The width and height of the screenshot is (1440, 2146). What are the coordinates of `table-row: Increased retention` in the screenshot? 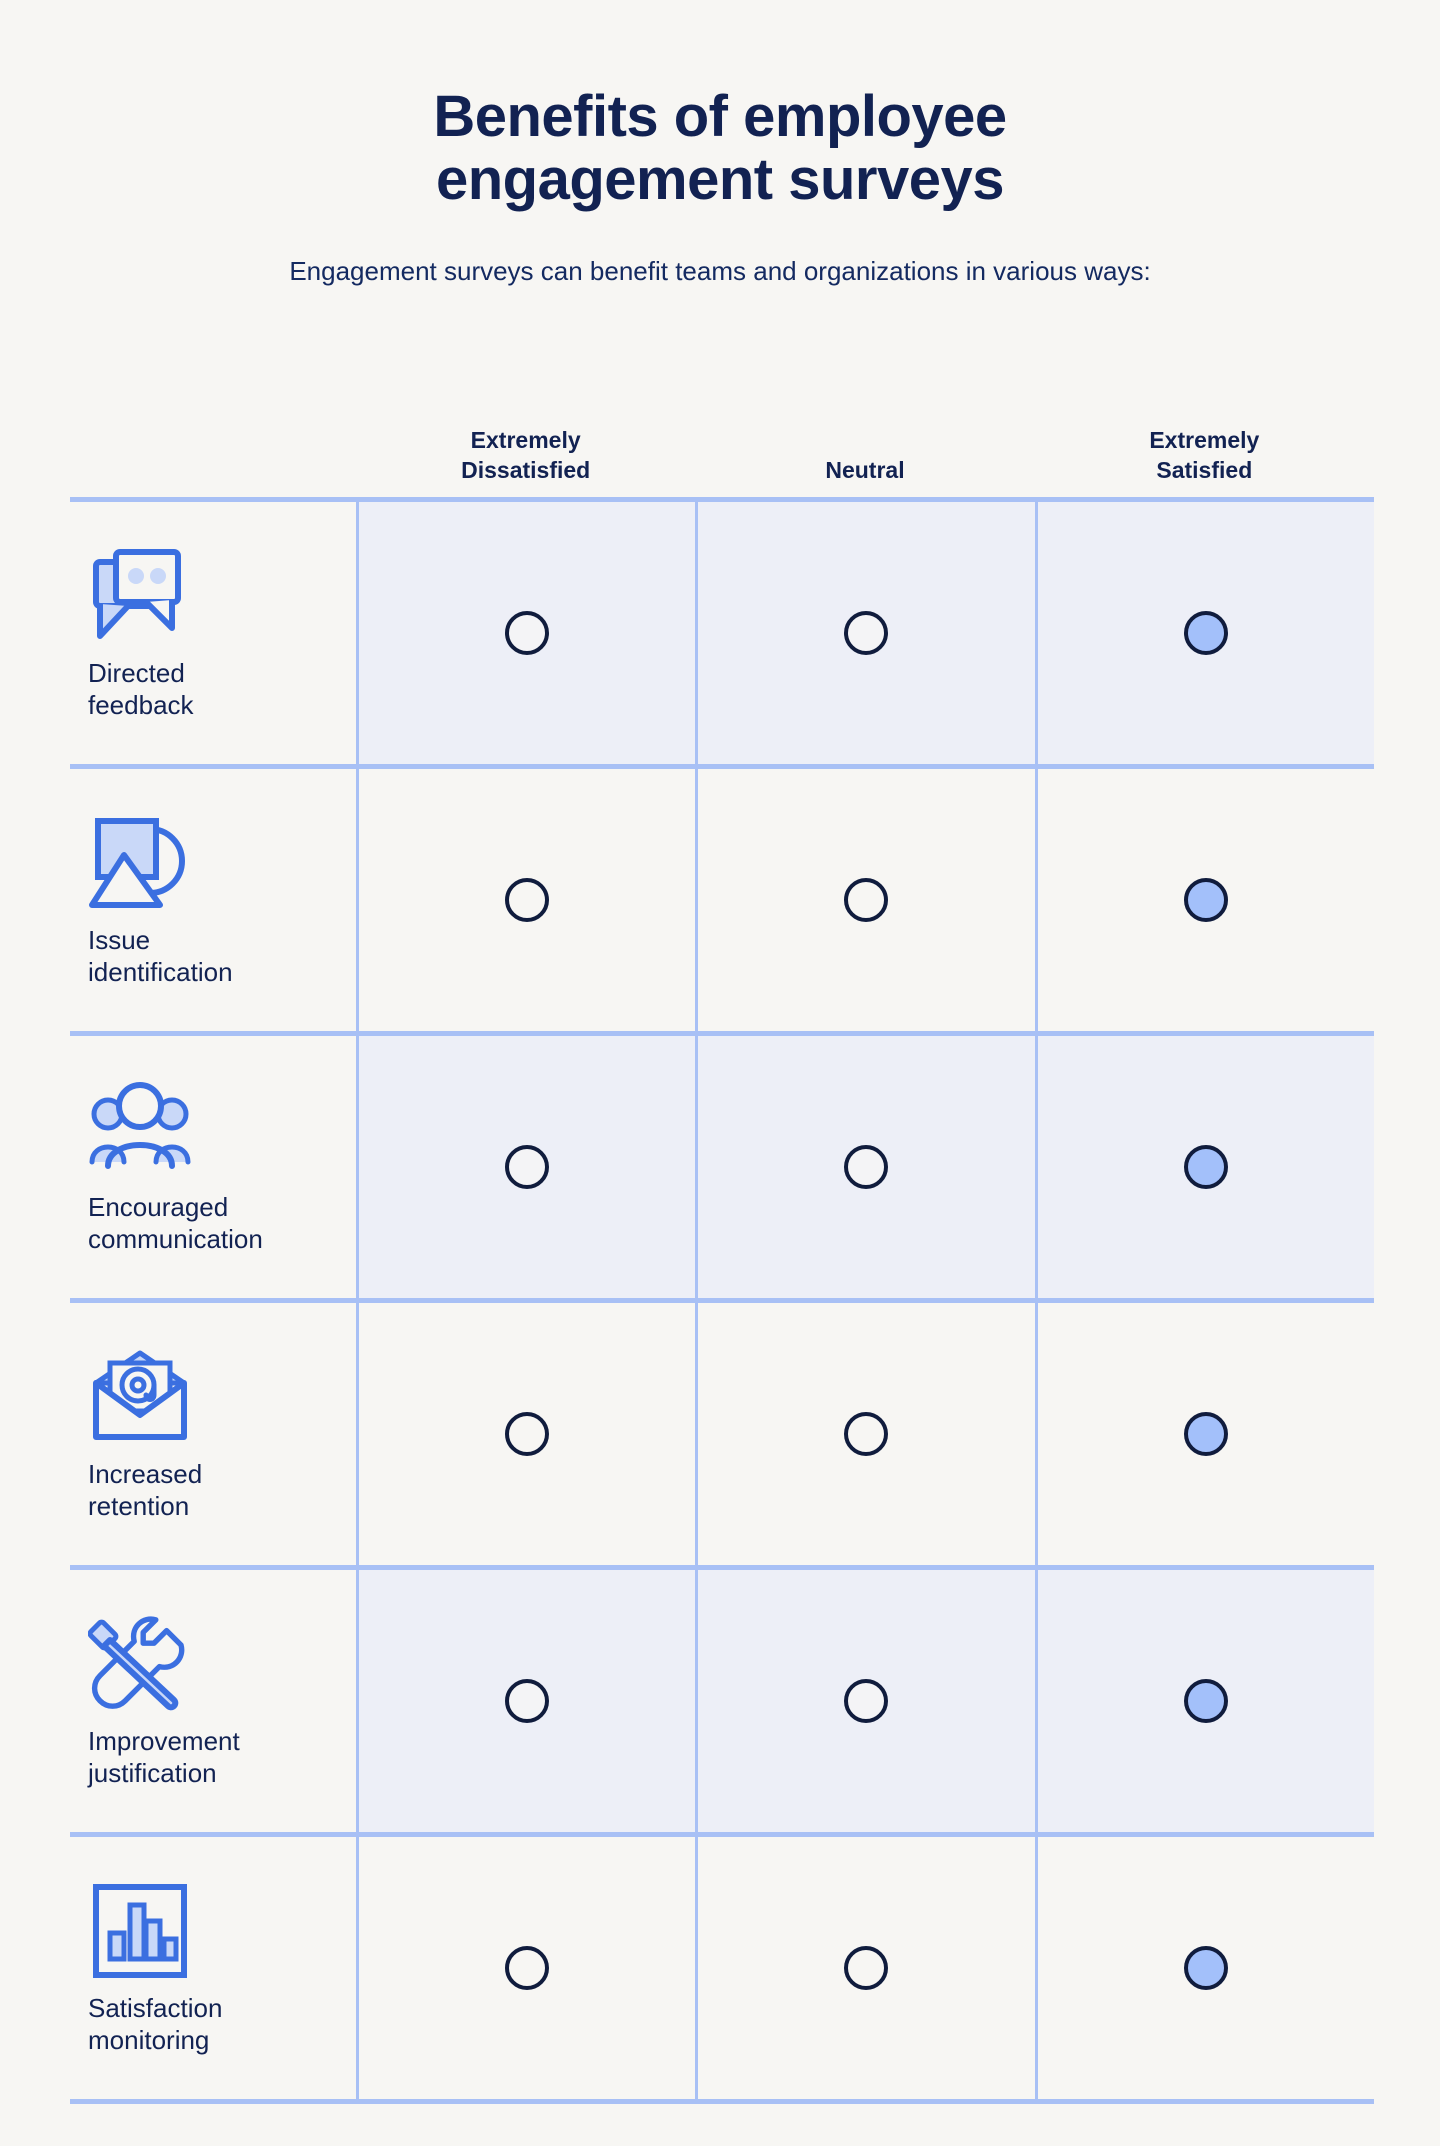 It's located at (722, 1434).